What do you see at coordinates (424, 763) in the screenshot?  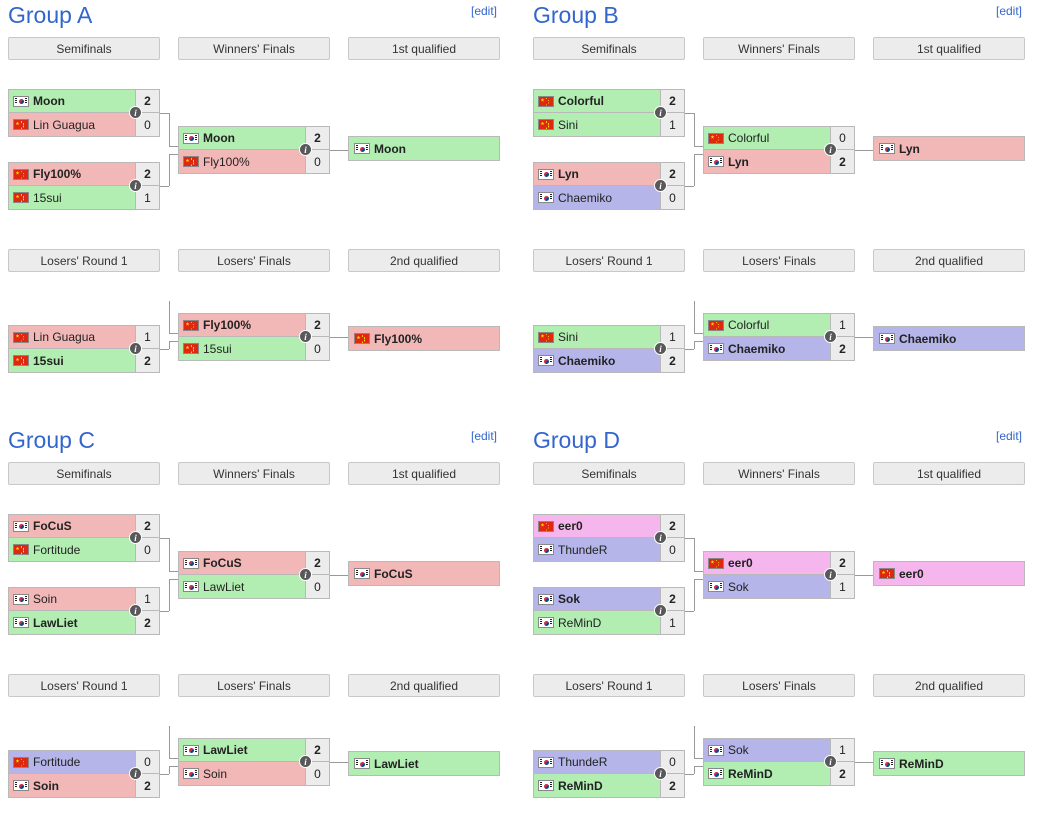 I see `qualified-player: LawLiet` at bounding box center [424, 763].